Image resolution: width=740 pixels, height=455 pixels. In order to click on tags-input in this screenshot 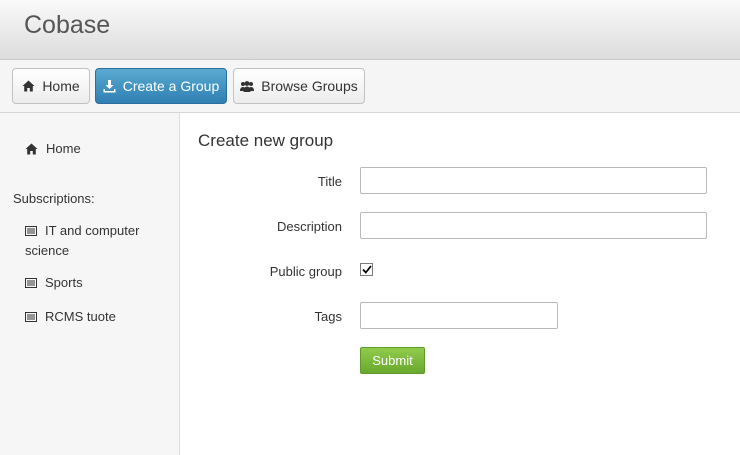, I will do `click(459, 315)`.